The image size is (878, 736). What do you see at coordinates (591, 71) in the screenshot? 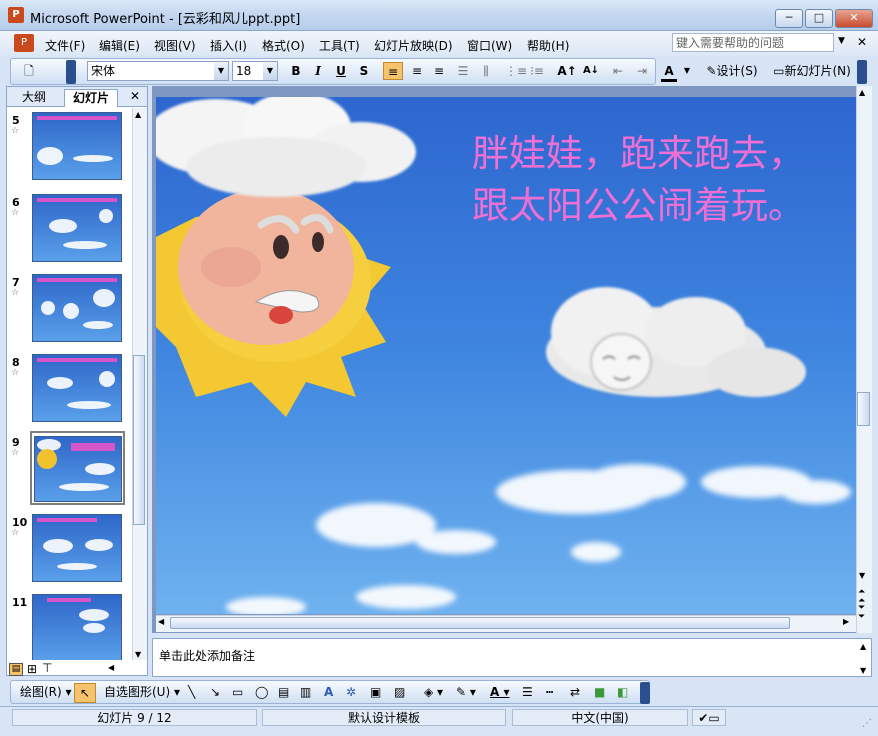
I see `decrease-font-button: A↓` at bounding box center [591, 71].